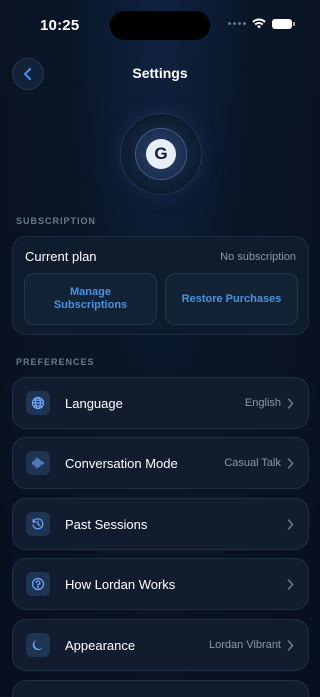 This screenshot has height=697, width=320. I want to click on conversation-mode-label: Conversation Mode, so click(121, 463).